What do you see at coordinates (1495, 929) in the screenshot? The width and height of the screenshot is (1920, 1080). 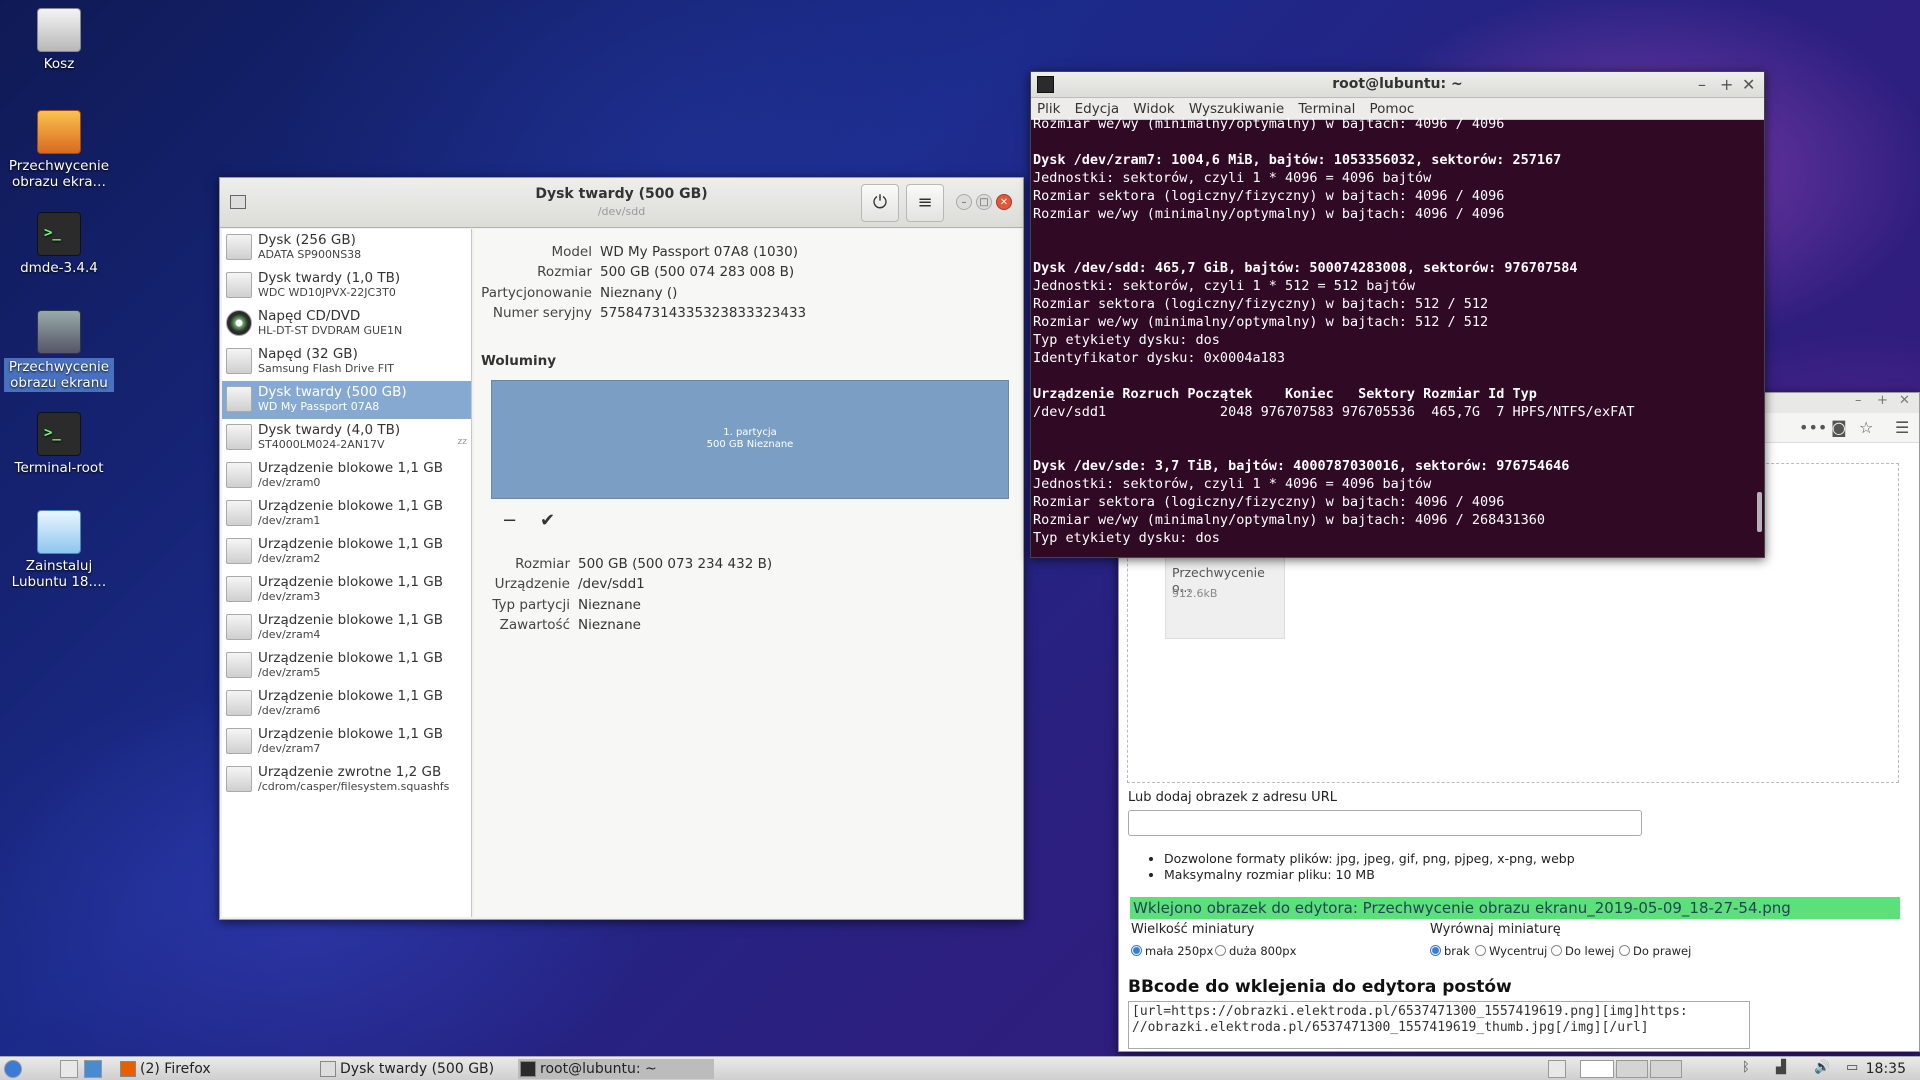 I see `thumbnail-align-label: Wyrównaj miniaturę` at bounding box center [1495, 929].